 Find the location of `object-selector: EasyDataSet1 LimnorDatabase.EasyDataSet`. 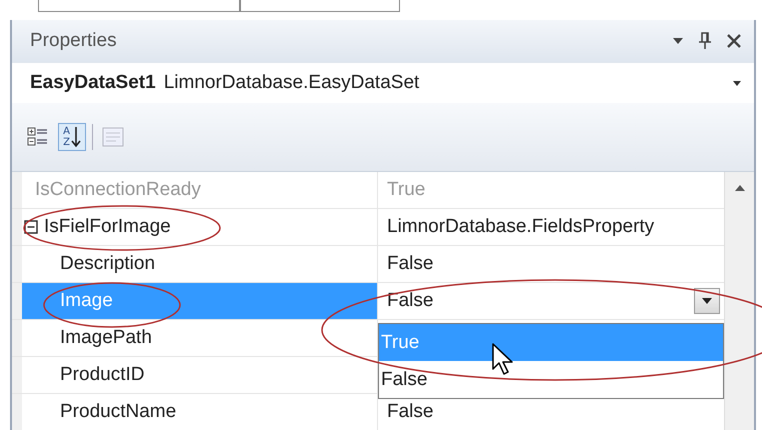

object-selector: EasyDataSet1 LimnorDatabase.EasyDataSet is located at coordinates (383, 82).